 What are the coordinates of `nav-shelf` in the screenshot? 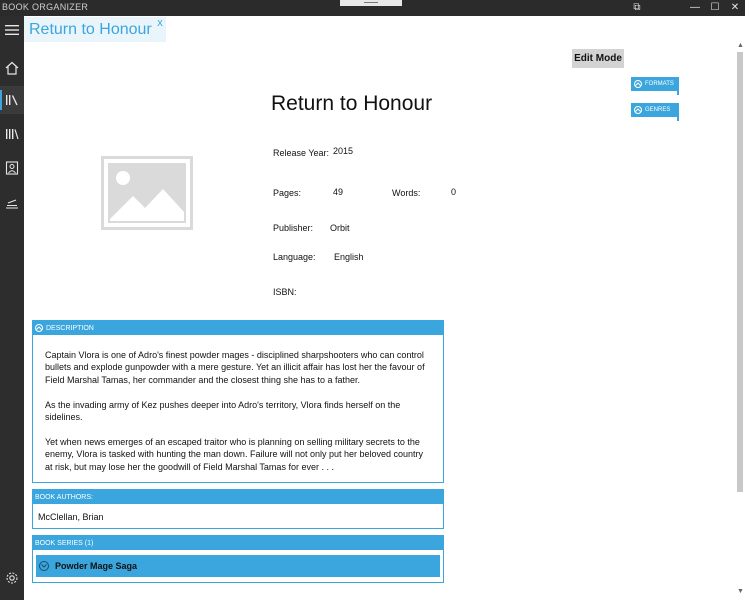 It's located at (12, 204).